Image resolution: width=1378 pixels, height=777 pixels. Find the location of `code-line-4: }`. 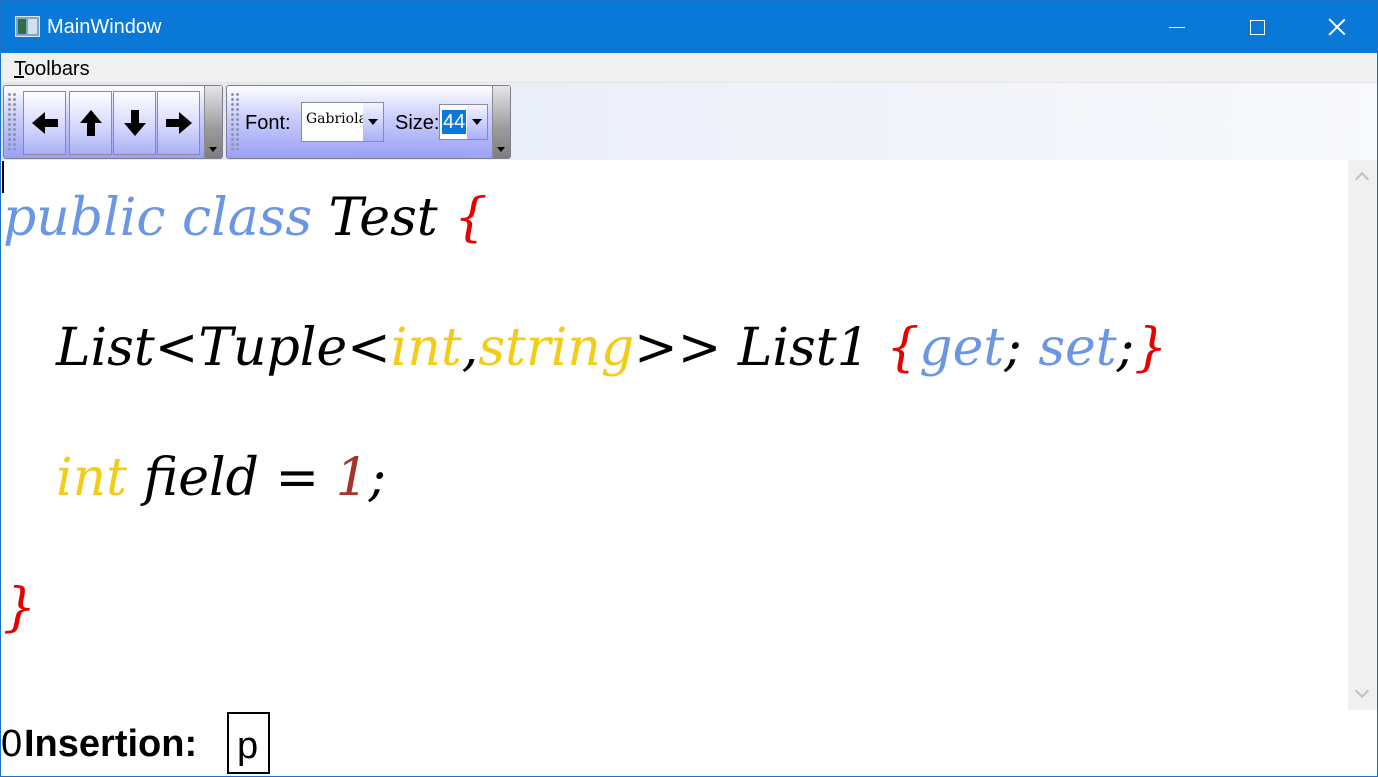

code-line-4: } is located at coordinates (19, 608).